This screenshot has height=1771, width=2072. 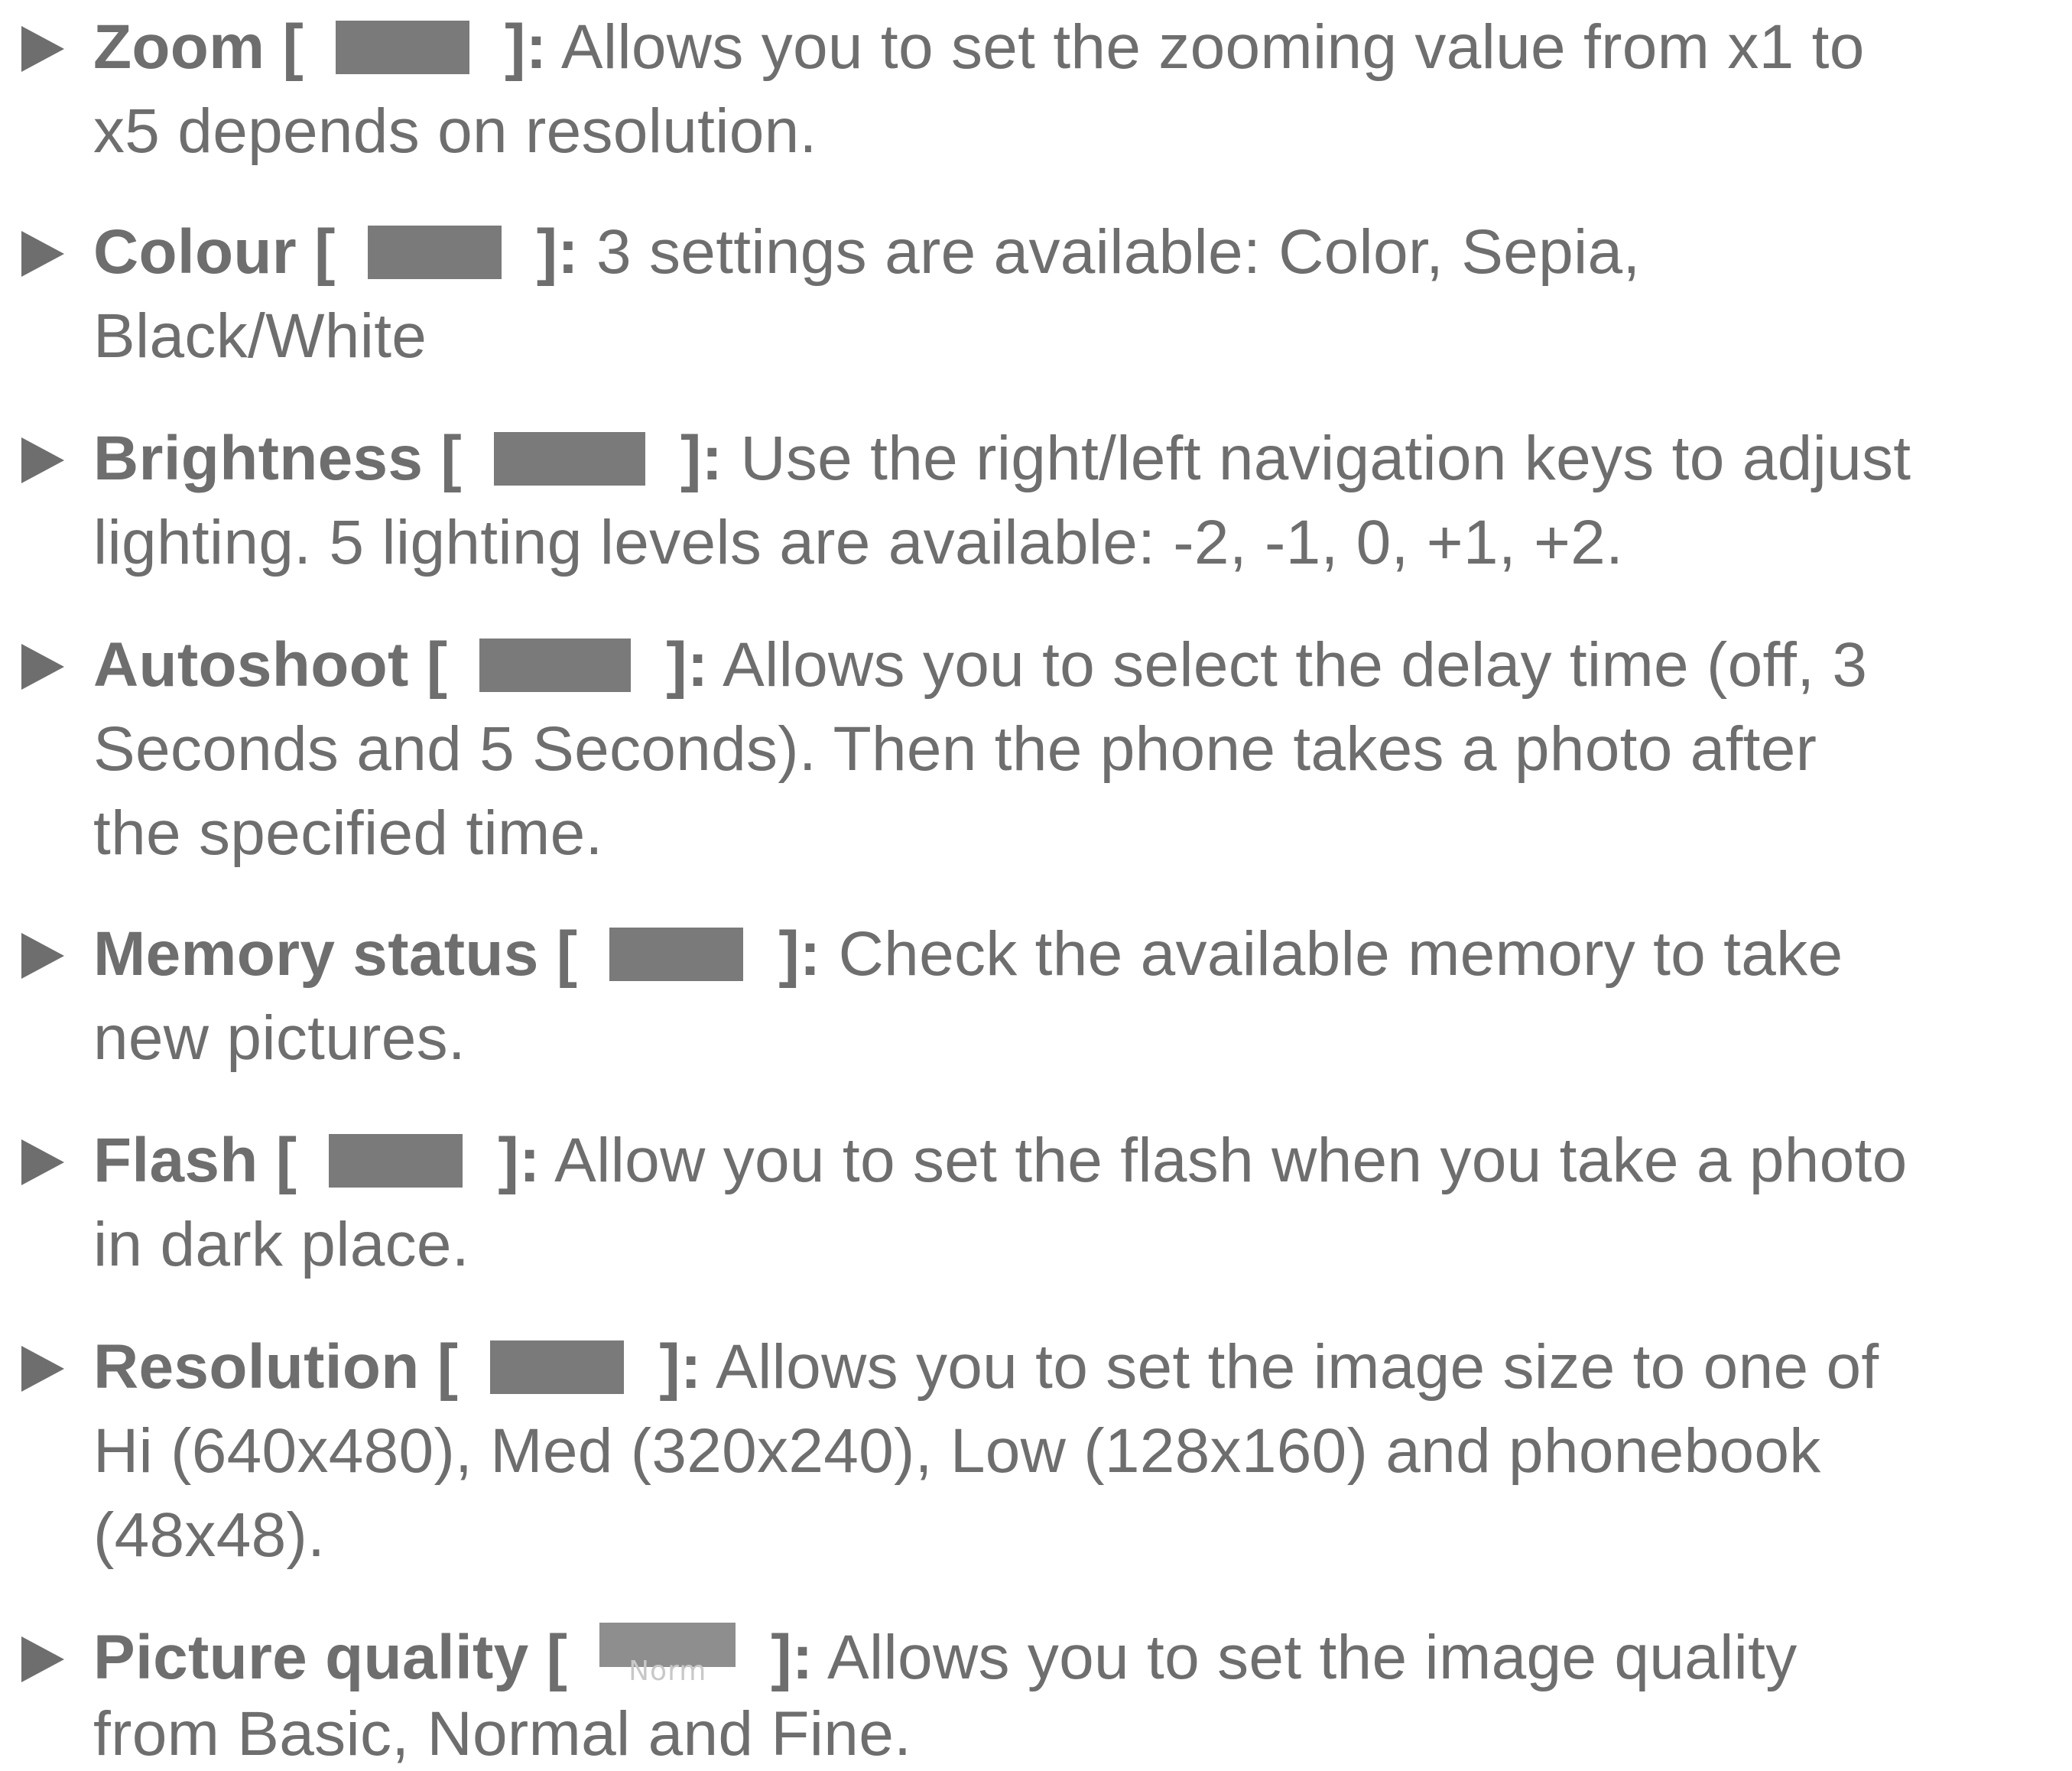 I want to click on option-title: Resolution, so click(x=256, y=1367).